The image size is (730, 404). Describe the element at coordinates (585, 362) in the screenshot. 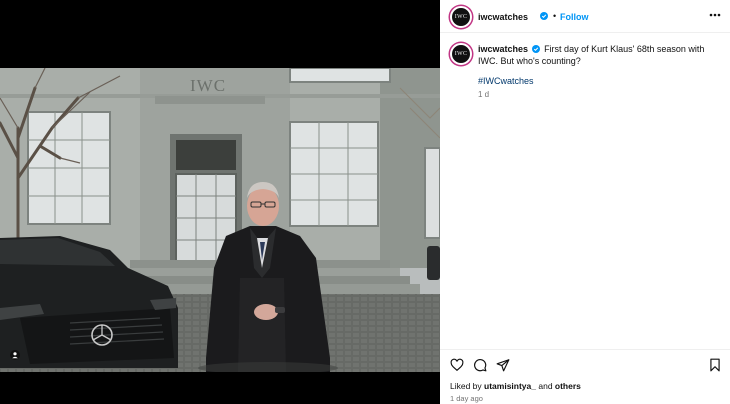

I see `action-bar` at that location.